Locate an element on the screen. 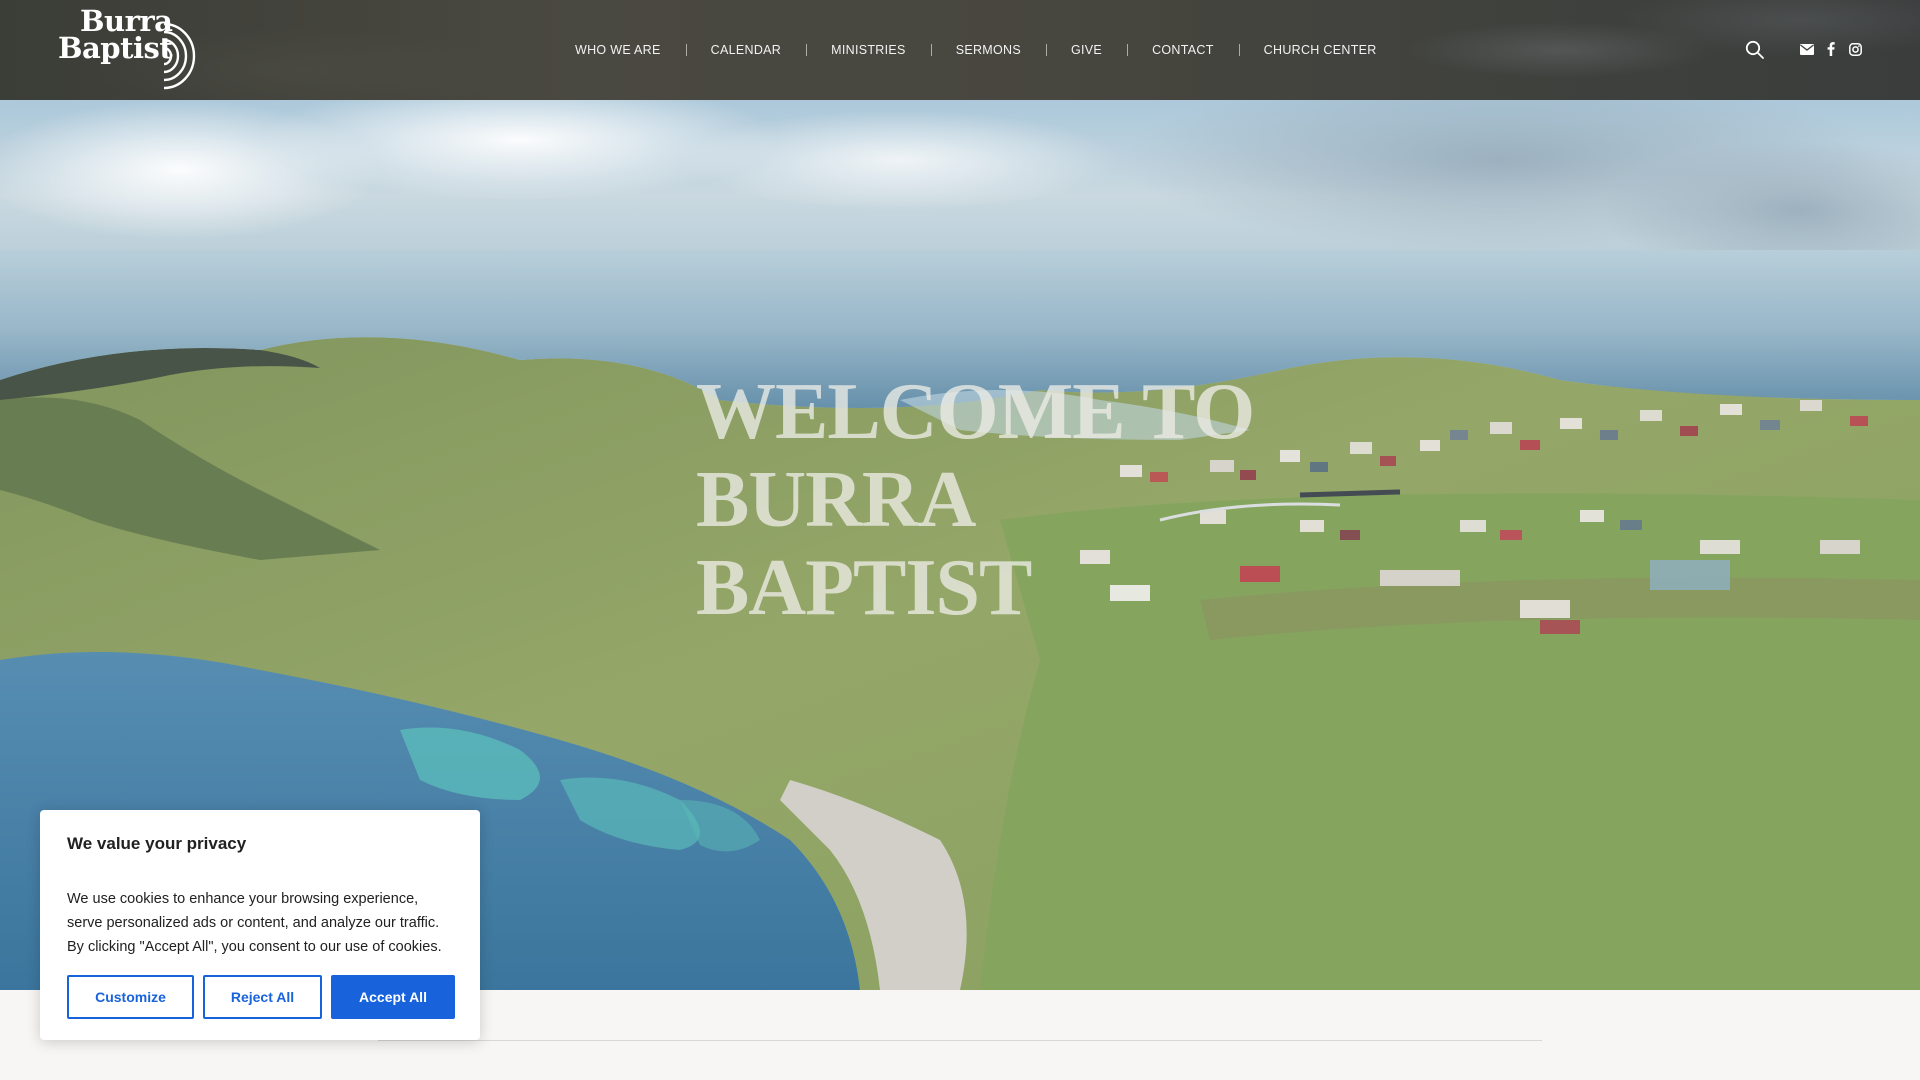 The image size is (1920, 1080). reject-all-button: Reject All is located at coordinates (262, 997).